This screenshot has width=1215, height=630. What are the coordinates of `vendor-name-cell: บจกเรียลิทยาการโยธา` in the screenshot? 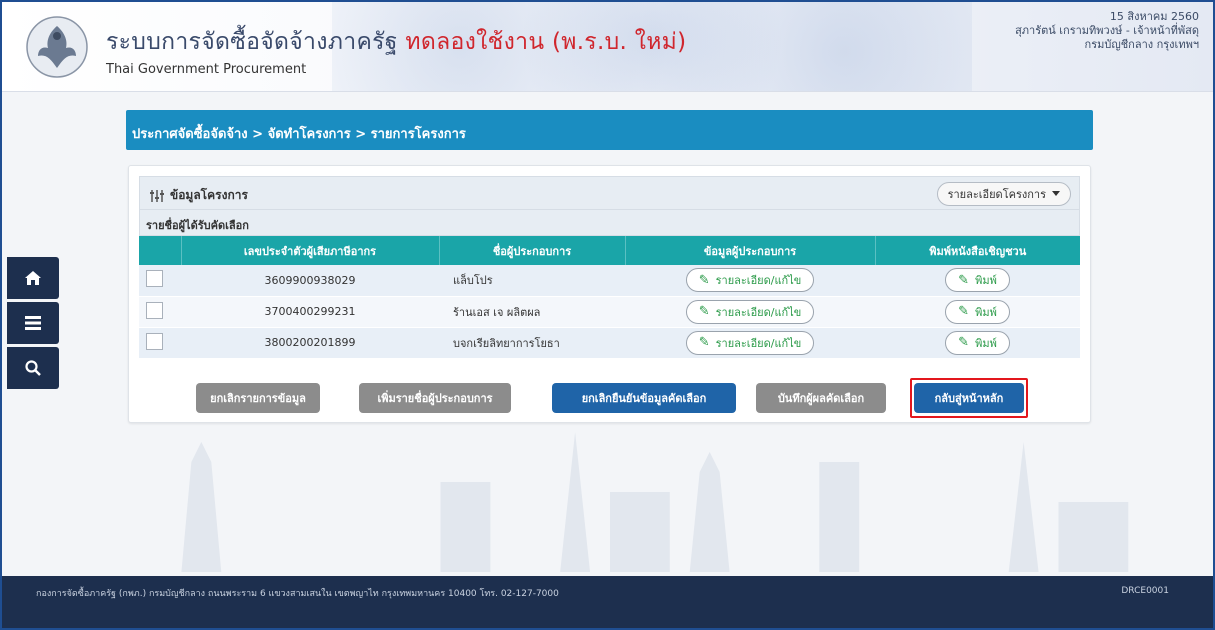 It's located at (532, 343).